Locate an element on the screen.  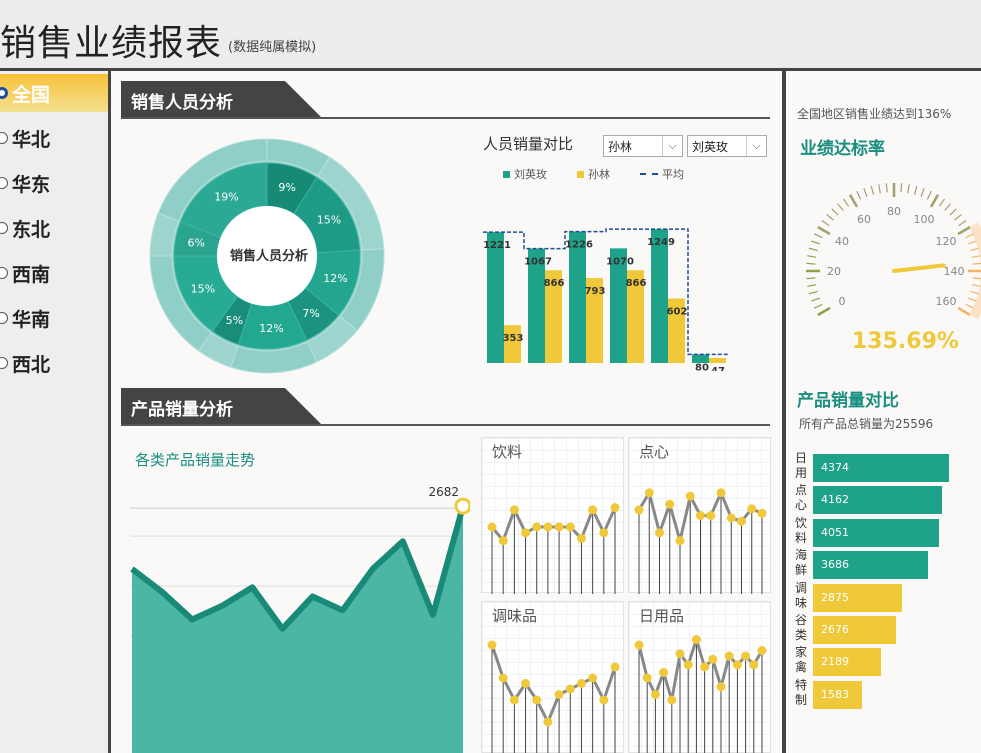
region-item-5: 华南 is located at coordinates (54, 318).